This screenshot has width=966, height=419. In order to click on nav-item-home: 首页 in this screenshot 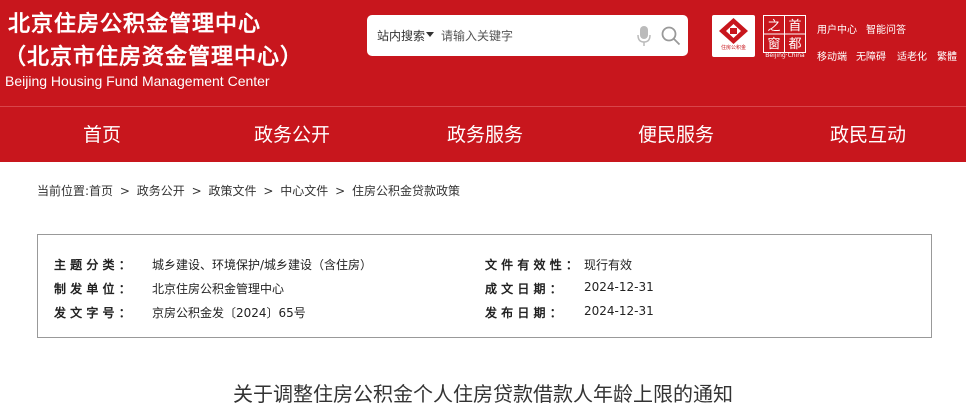, I will do `click(102, 135)`.